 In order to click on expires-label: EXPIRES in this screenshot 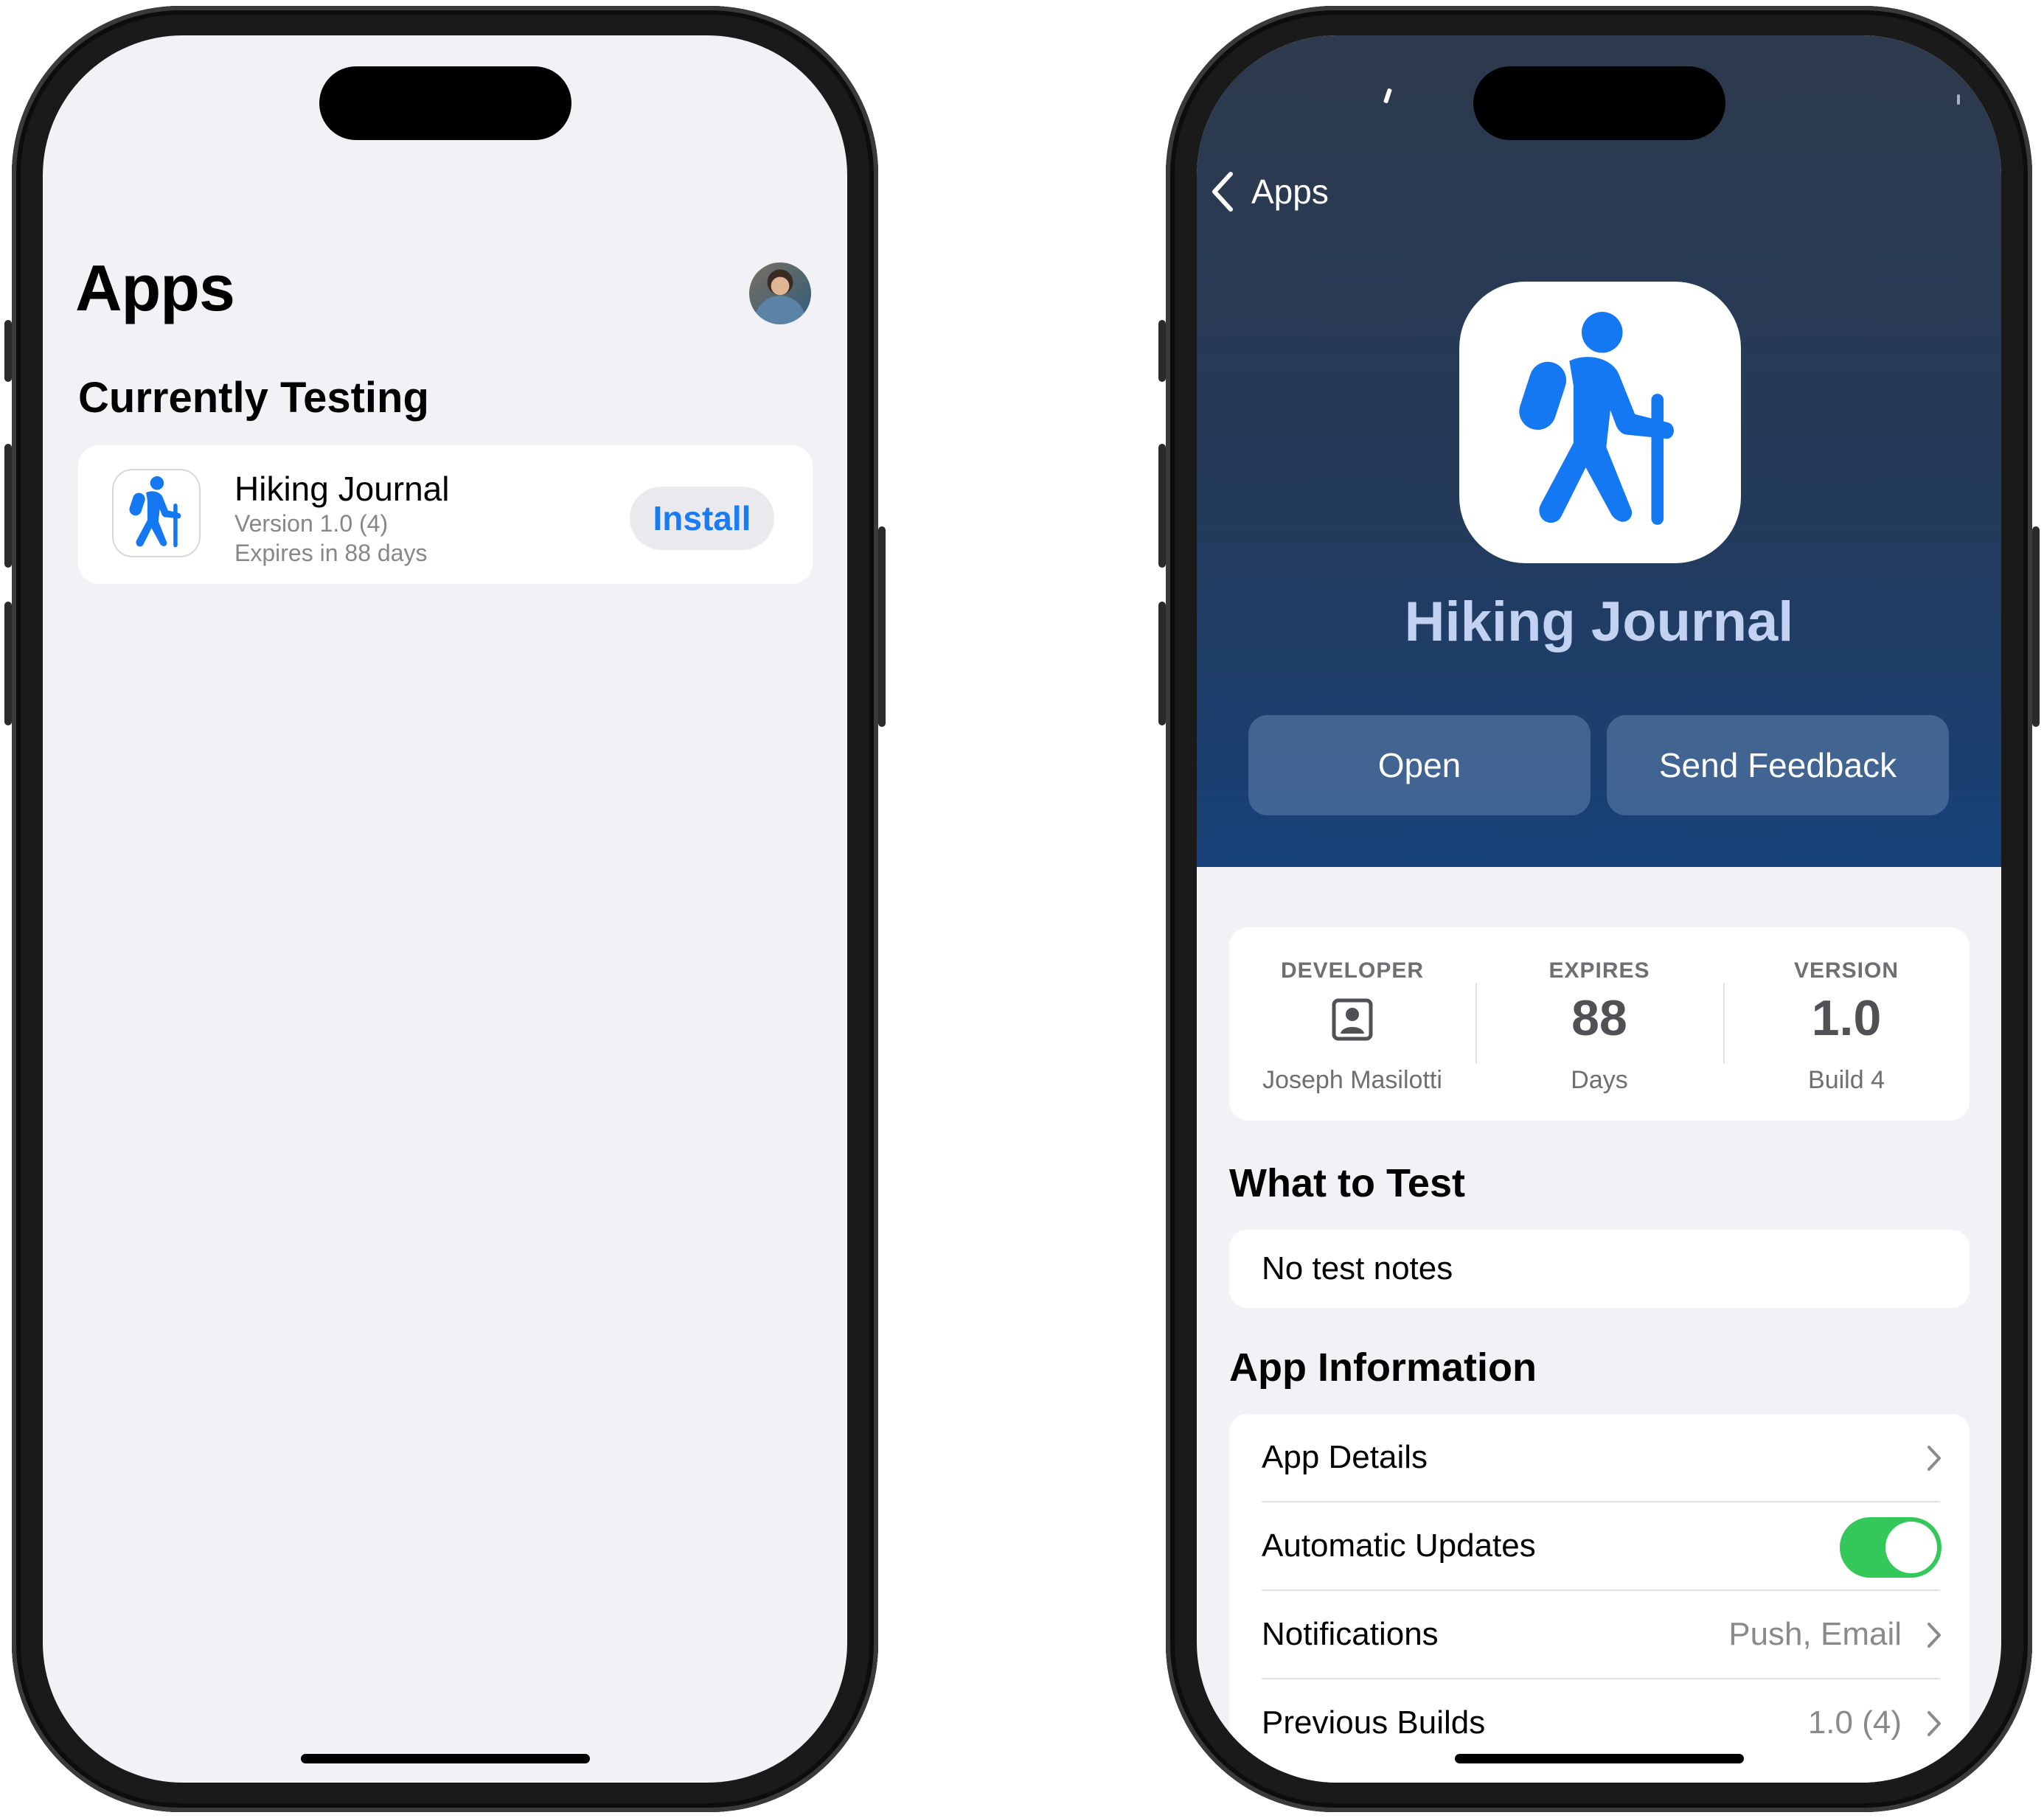, I will do `click(1599, 970)`.